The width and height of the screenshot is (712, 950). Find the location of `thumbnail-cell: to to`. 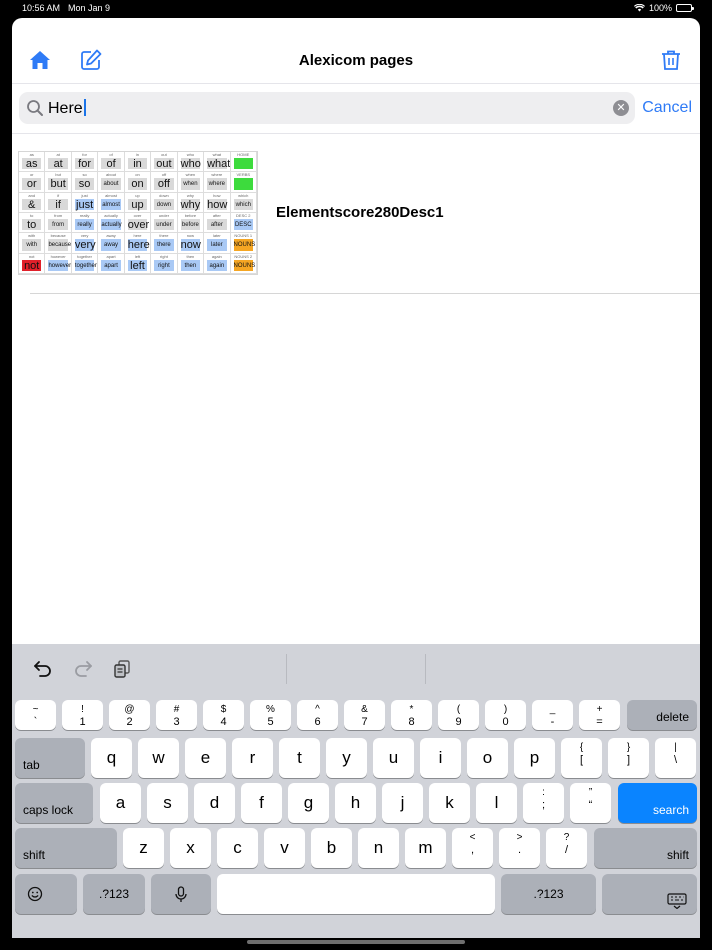

thumbnail-cell: to to is located at coordinates (32, 223).